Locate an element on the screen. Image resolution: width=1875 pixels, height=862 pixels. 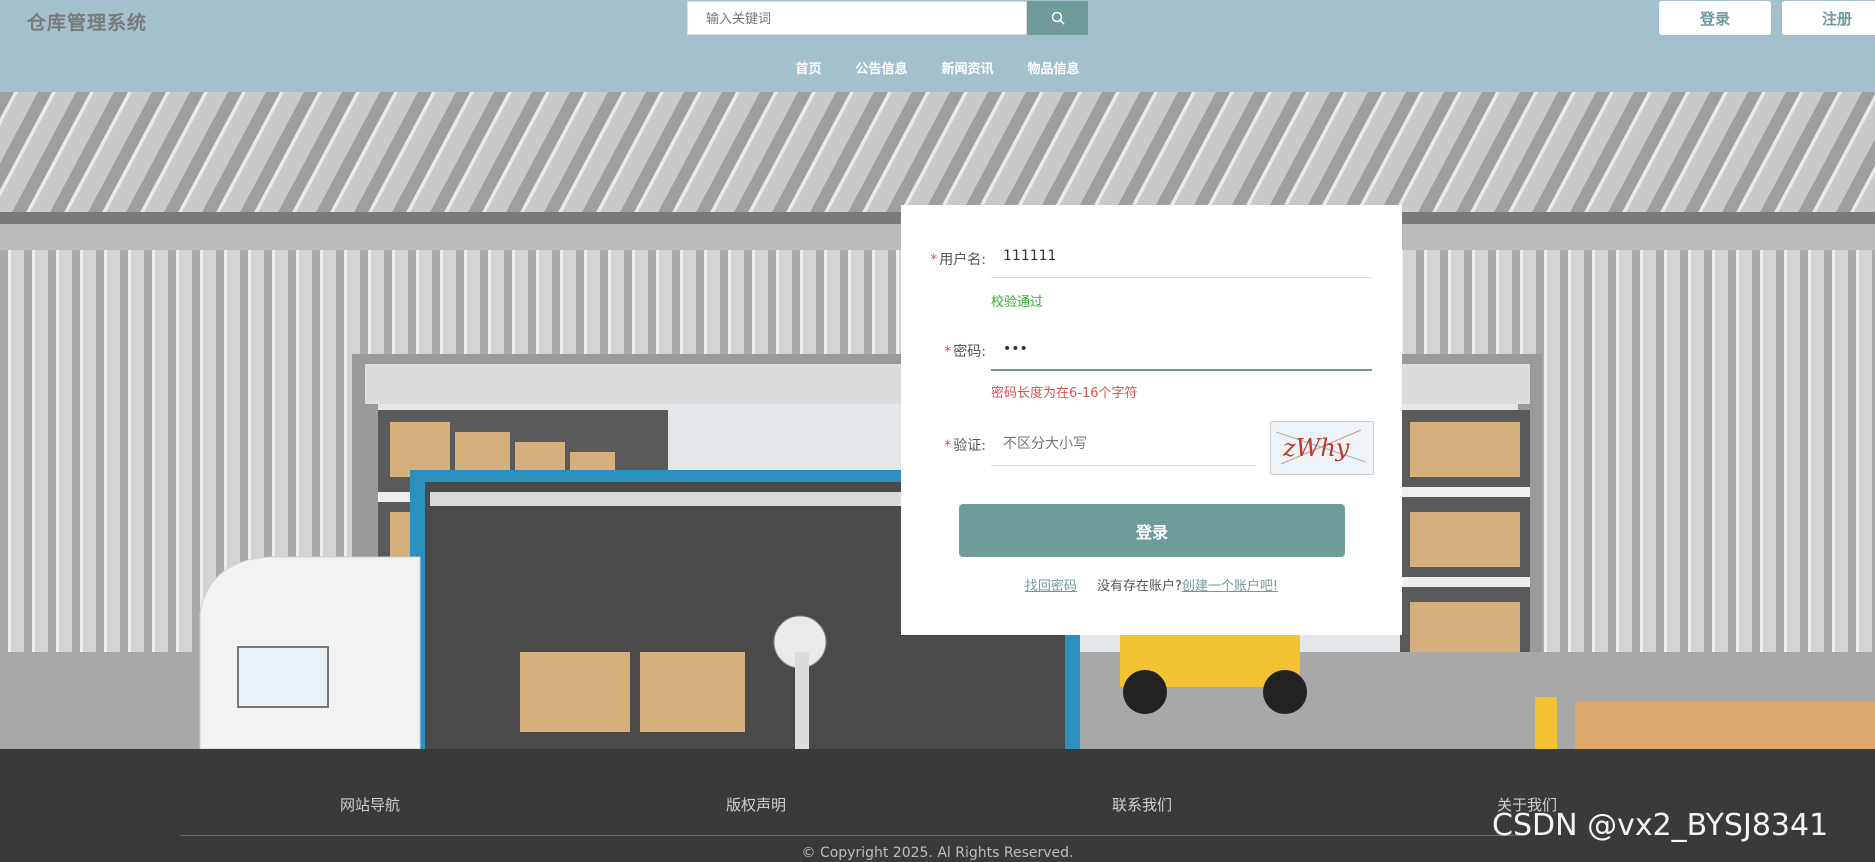
csdn-watermark: CSDN @vx2_BYSJ8341 is located at coordinates (1660, 825).